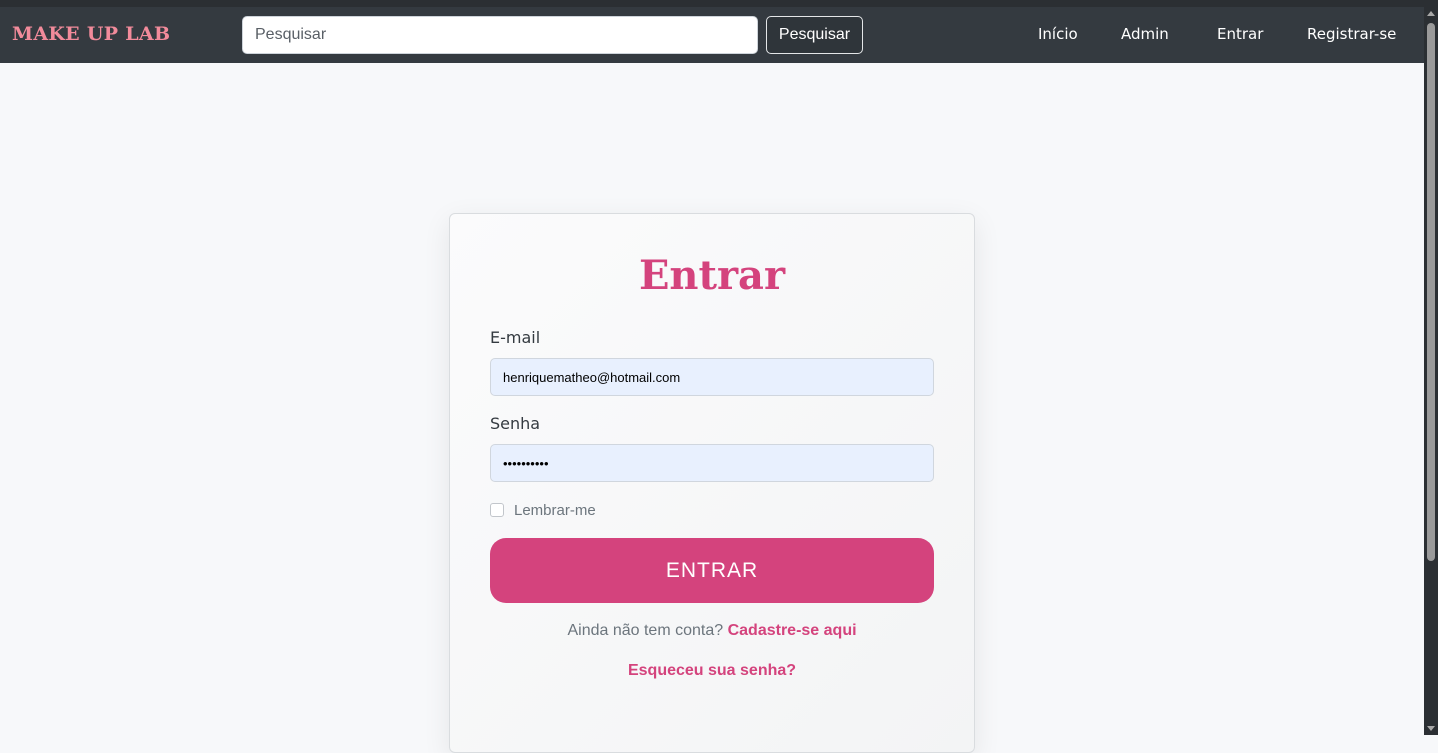  I want to click on login-title: Entrar, so click(712, 275).